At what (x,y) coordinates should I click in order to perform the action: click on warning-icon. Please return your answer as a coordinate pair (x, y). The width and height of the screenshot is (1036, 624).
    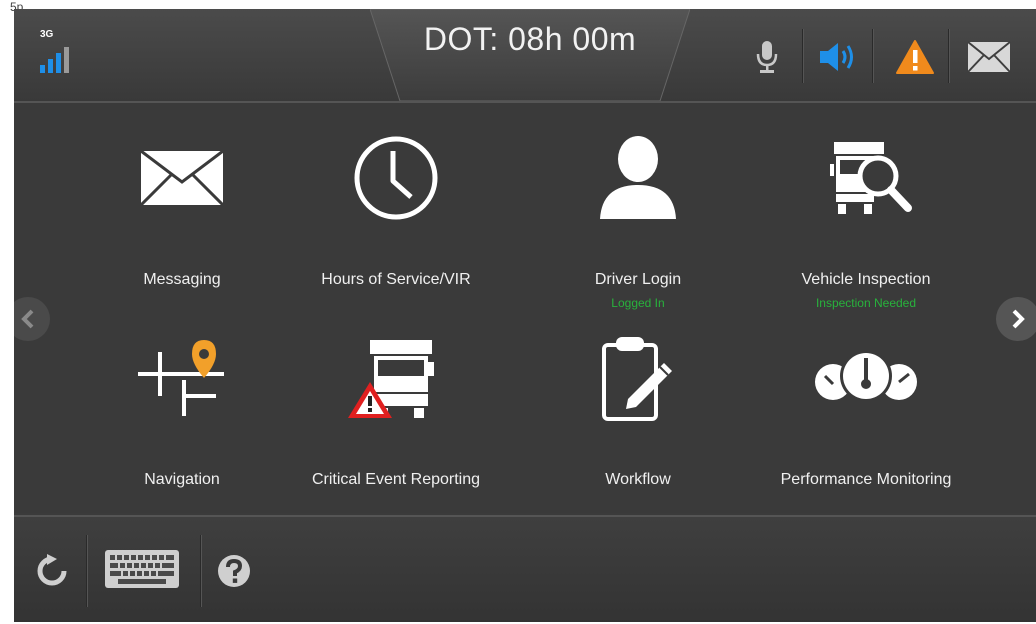
    Looking at the image, I should click on (915, 57).